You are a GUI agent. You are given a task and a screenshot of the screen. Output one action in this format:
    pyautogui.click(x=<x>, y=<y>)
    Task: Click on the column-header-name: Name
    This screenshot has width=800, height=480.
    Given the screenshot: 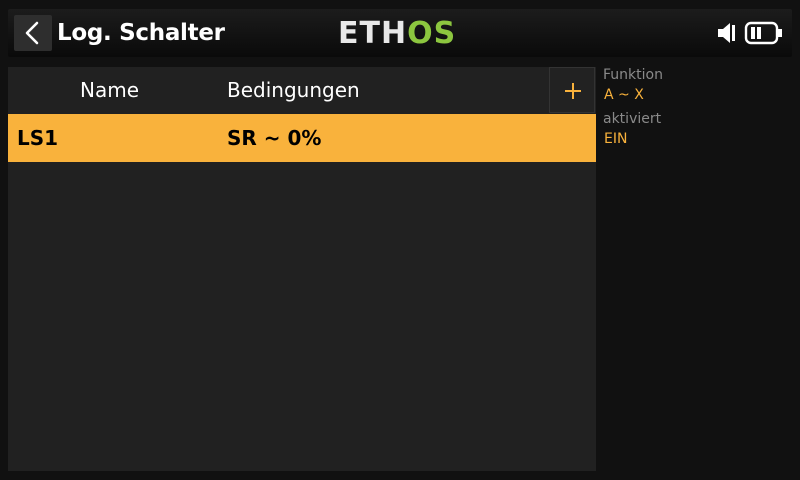 What is the action you would take?
    pyautogui.click(x=110, y=90)
    